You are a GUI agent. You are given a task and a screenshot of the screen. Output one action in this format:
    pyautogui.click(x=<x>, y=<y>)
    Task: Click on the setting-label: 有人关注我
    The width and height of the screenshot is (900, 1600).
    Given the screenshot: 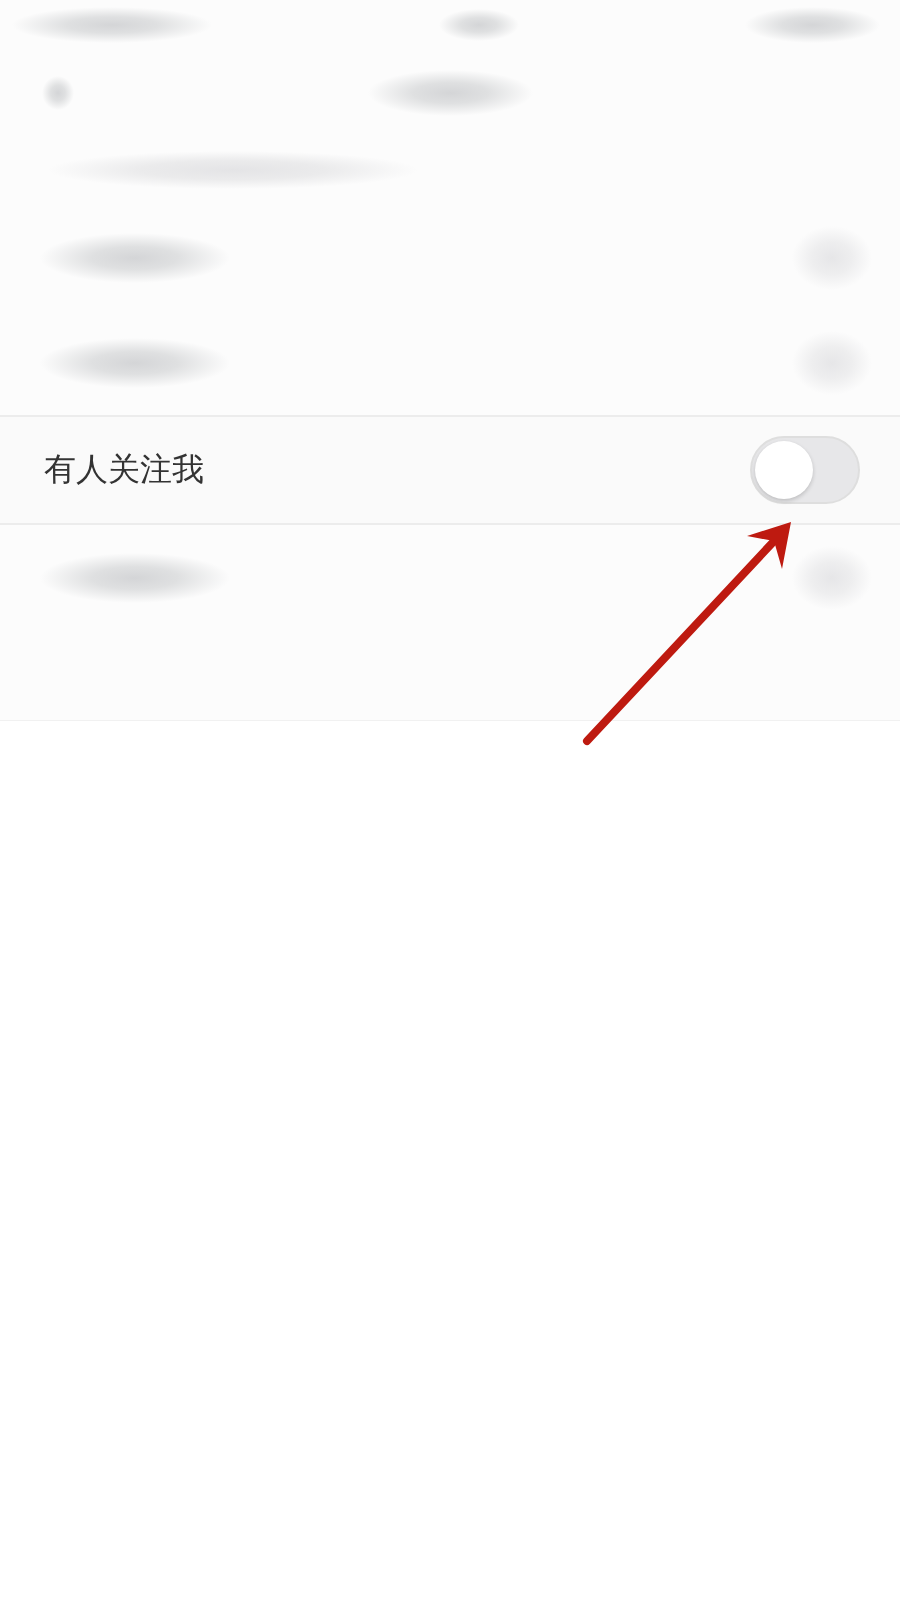 What is the action you would take?
    pyautogui.click(x=124, y=469)
    